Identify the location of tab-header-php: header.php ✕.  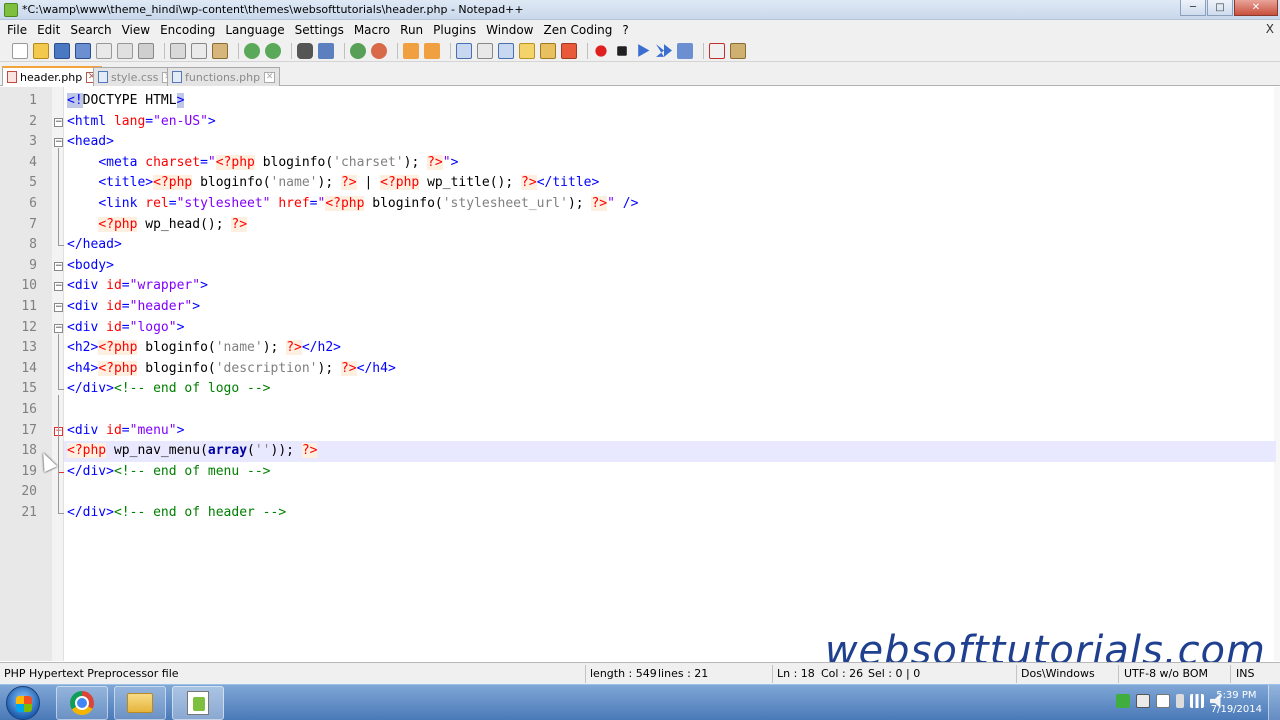
(52, 76).